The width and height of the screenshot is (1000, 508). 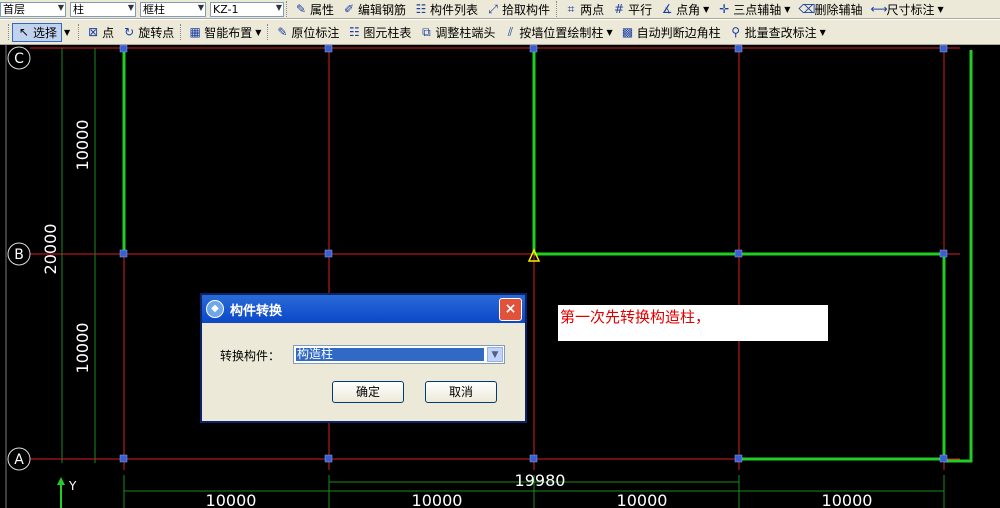 I want to click on in-place-label-button: ✎ 原位标注, so click(x=307, y=32).